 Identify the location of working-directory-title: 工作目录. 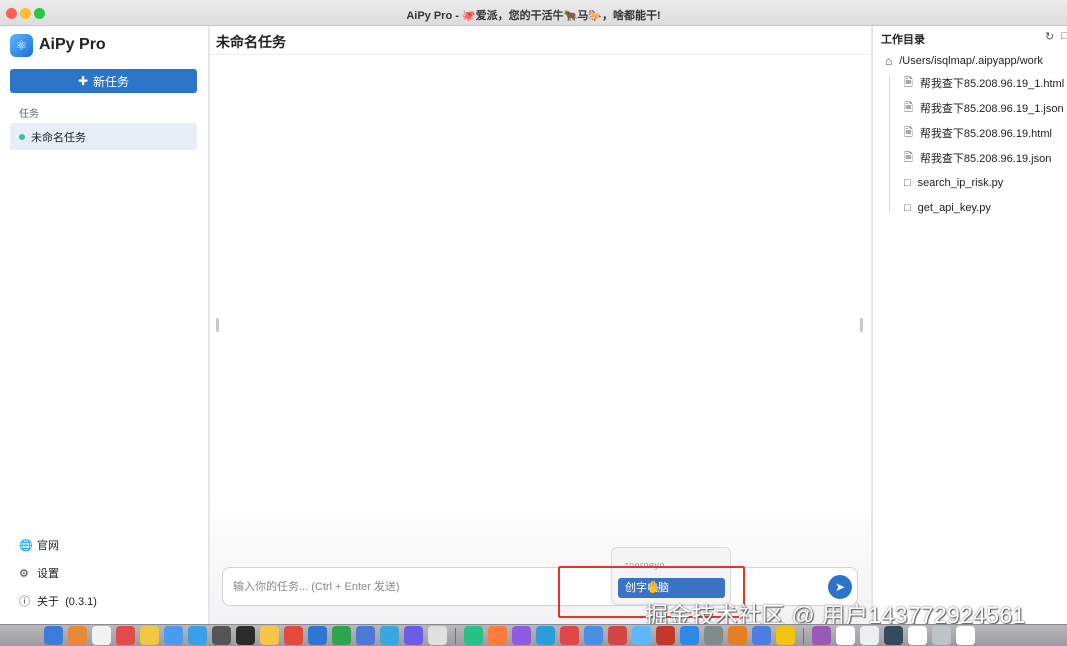
(903, 40).